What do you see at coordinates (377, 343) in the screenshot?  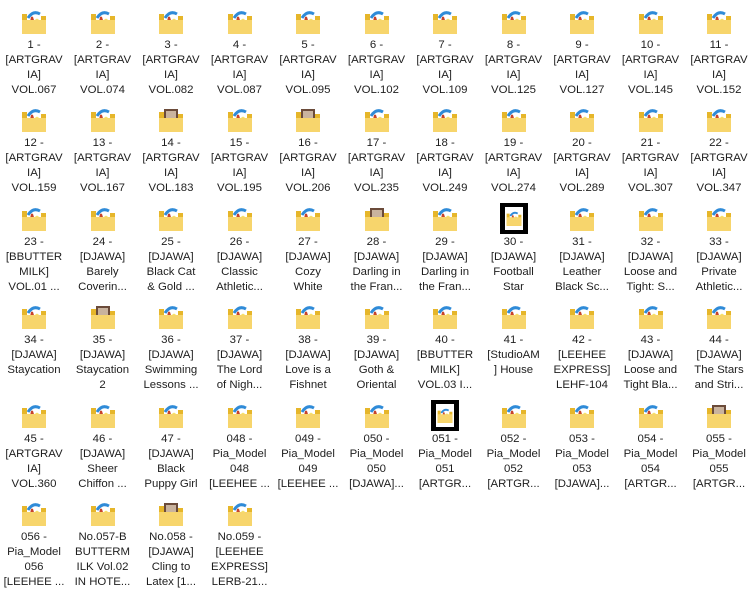 I see `folder-item: 39 - [DJAWA] Goth & Oriental` at bounding box center [377, 343].